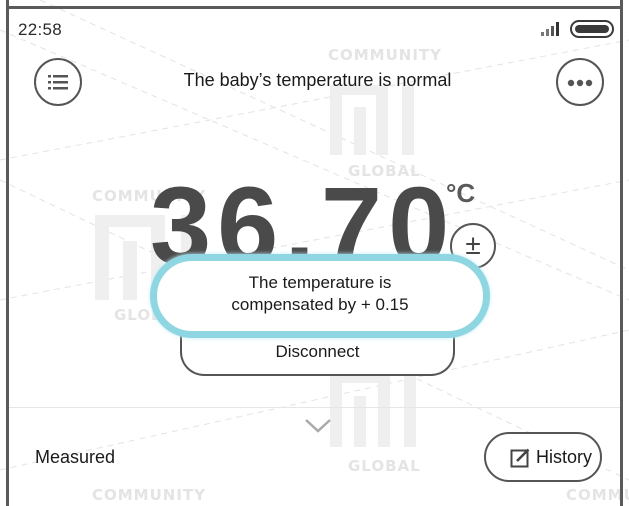  Describe the element at coordinates (473, 244) in the screenshot. I see `plus-minus-icon: ±` at that location.